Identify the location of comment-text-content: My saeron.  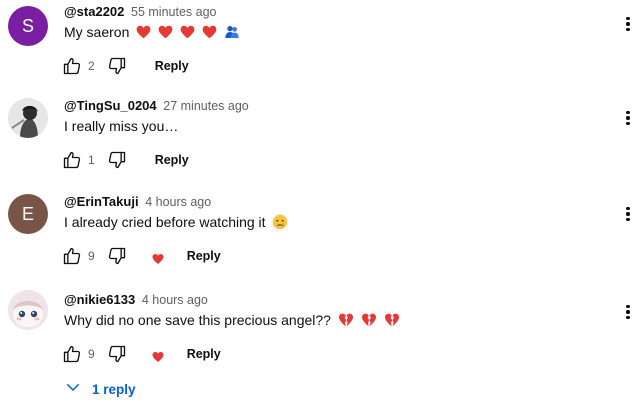
(97, 32).